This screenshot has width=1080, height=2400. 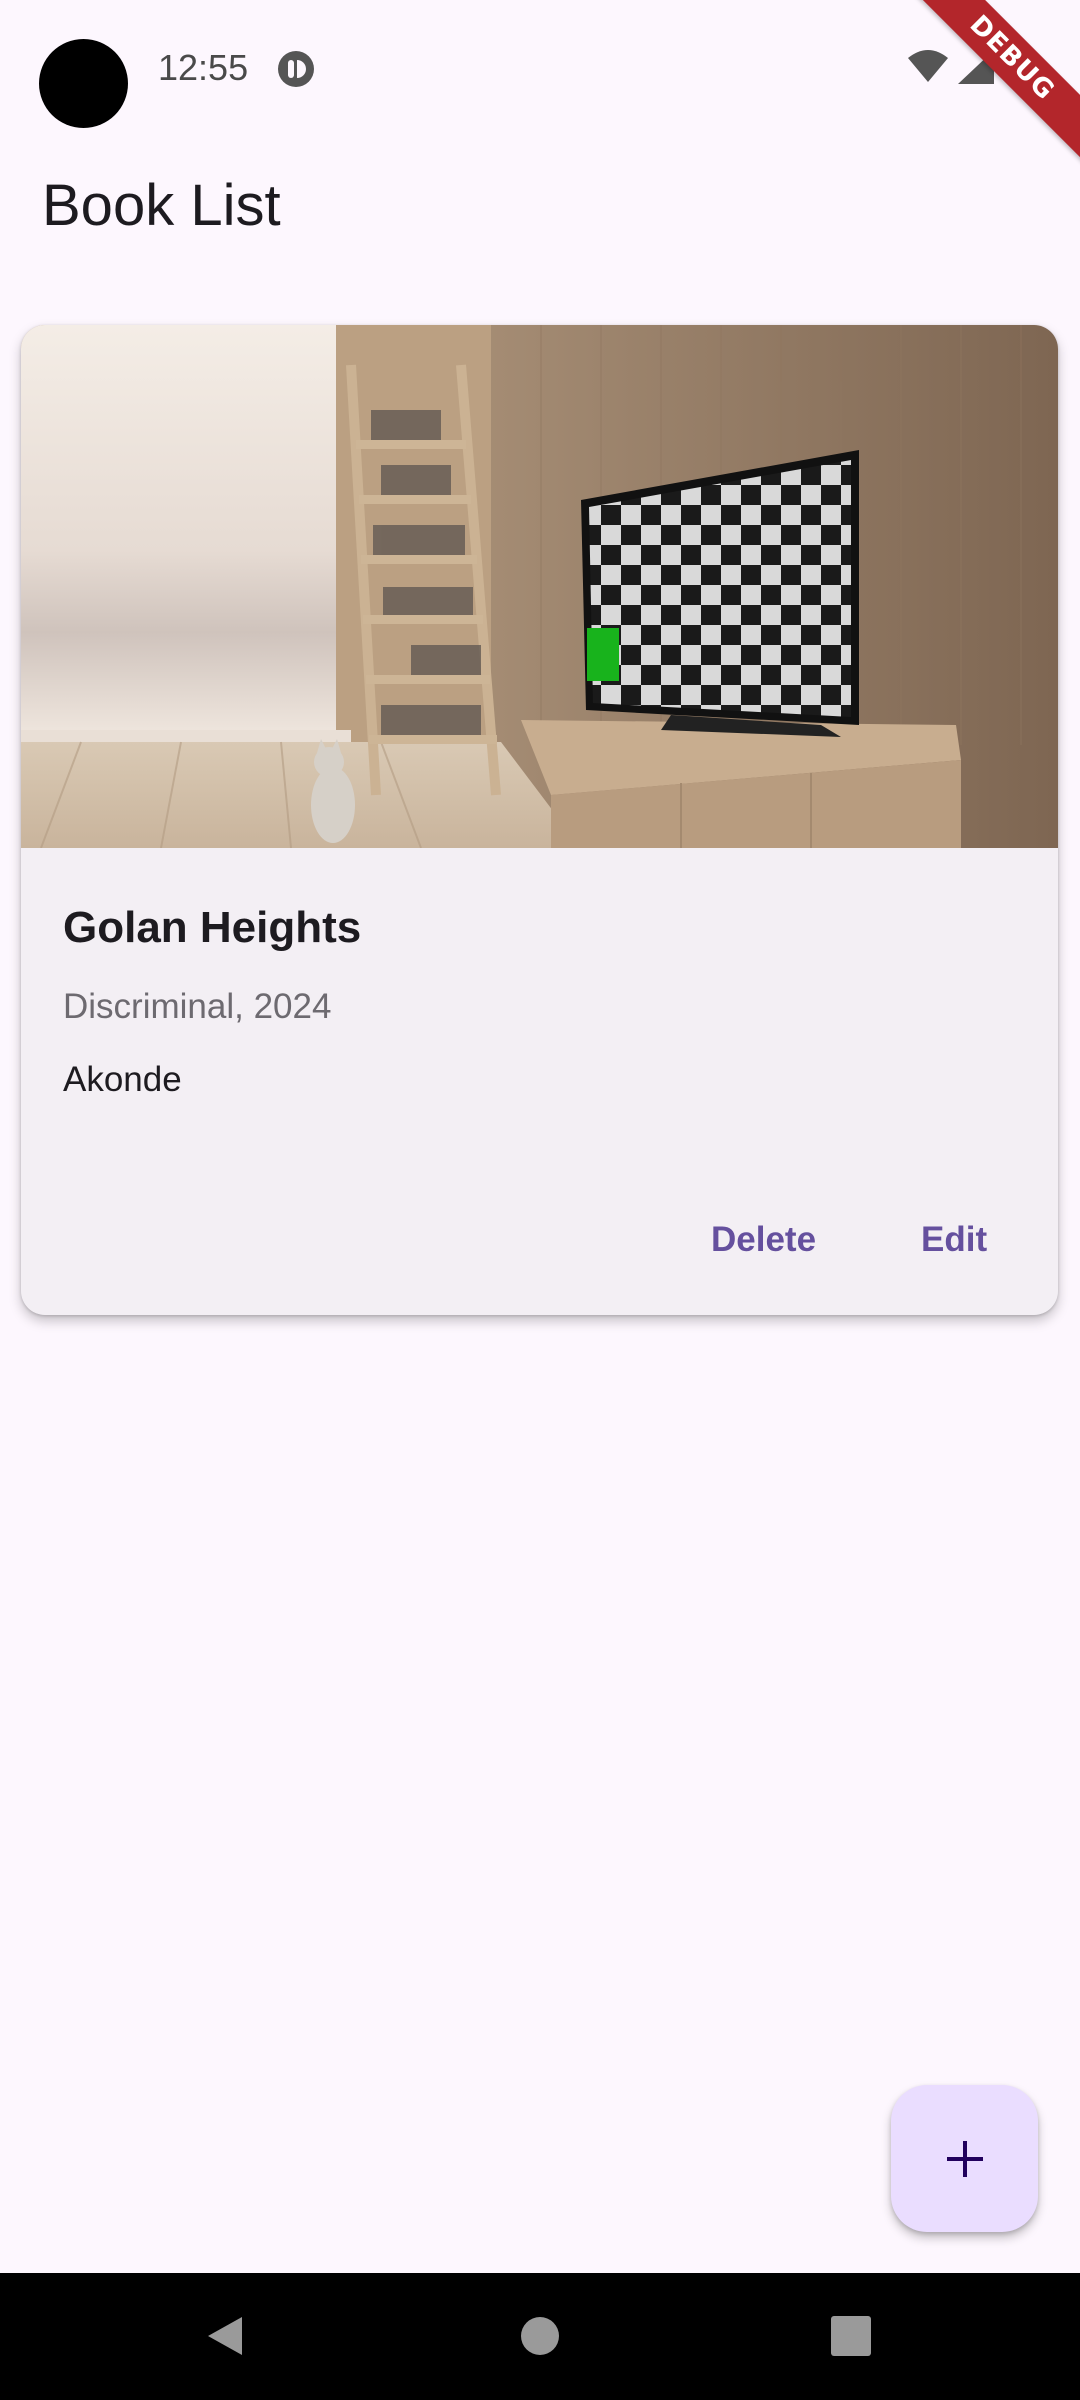 What do you see at coordinates (203, 67) in the screenshot?
I see `status-time: 12:55` at bounding box center [203, 67].